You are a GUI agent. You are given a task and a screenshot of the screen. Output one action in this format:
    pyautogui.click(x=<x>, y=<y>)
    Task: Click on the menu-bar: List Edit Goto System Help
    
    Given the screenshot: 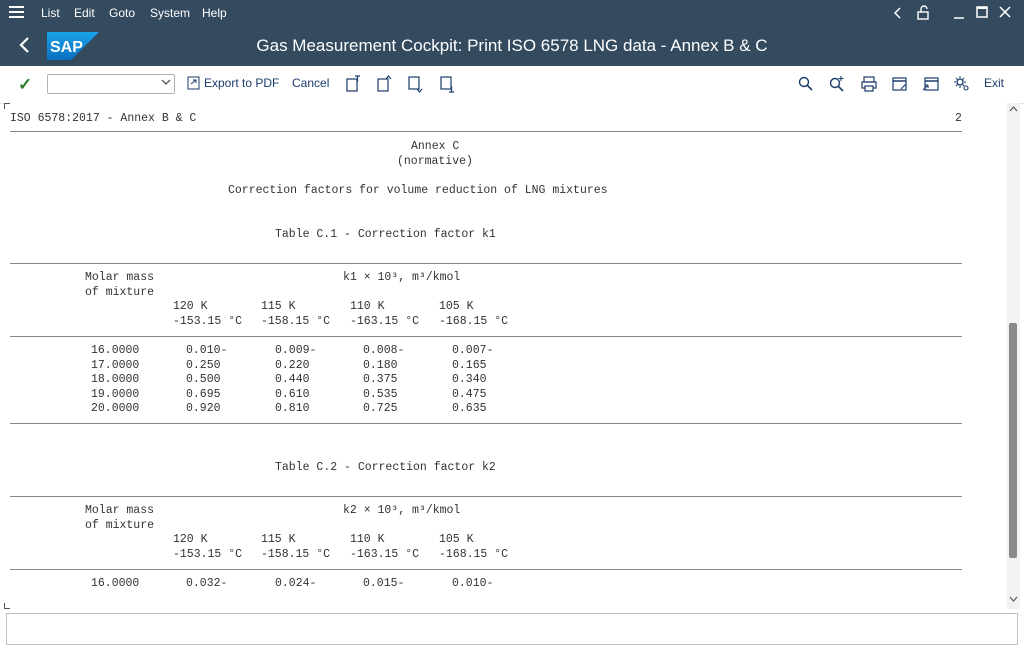 What is the action you would take?
    pyautogui.click(x=512, y=13)
    